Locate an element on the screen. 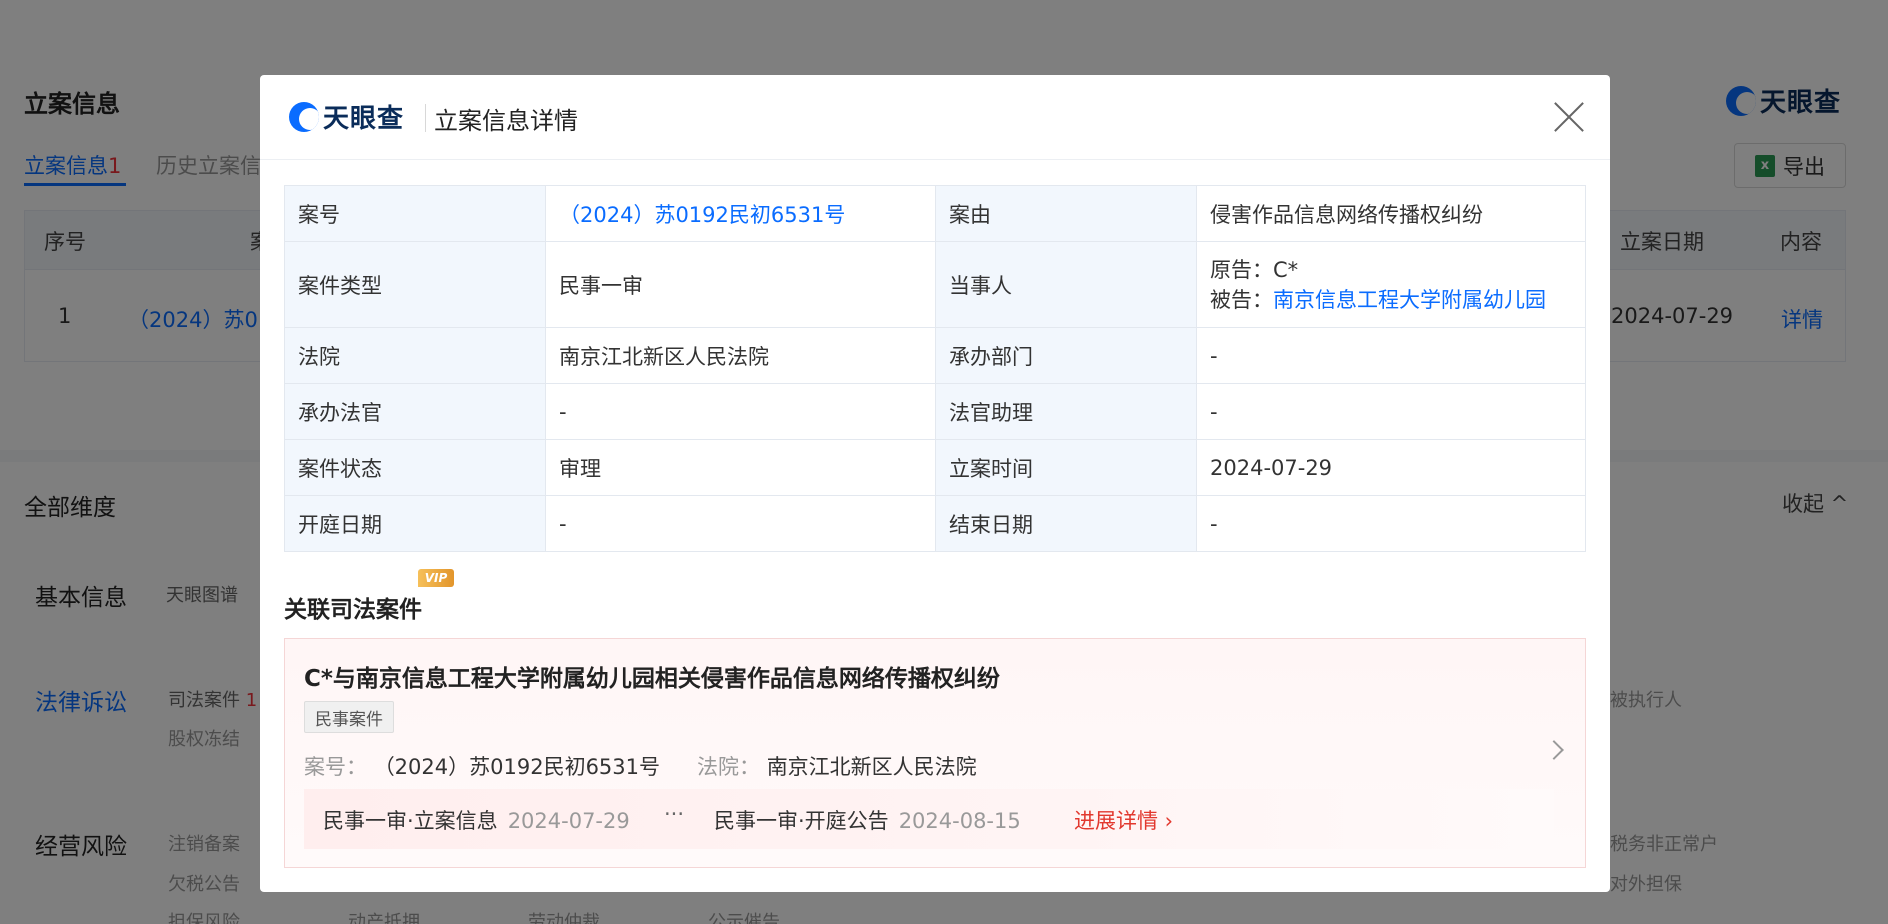 This screenshot has height=924, width=1888. value-cause: 侵害作品信息网络传播权纠纷 is located at coordinates (1391, 213).